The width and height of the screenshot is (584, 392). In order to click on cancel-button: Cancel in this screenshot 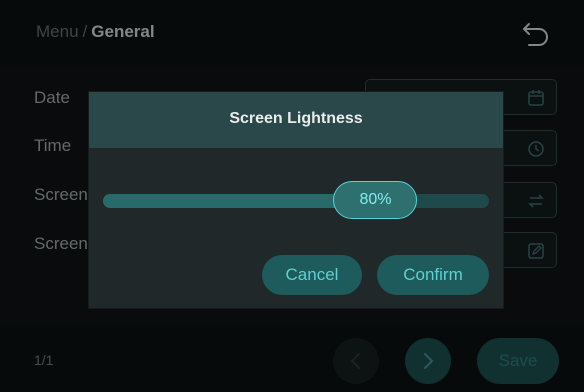, I will do `click(312, 275)`.